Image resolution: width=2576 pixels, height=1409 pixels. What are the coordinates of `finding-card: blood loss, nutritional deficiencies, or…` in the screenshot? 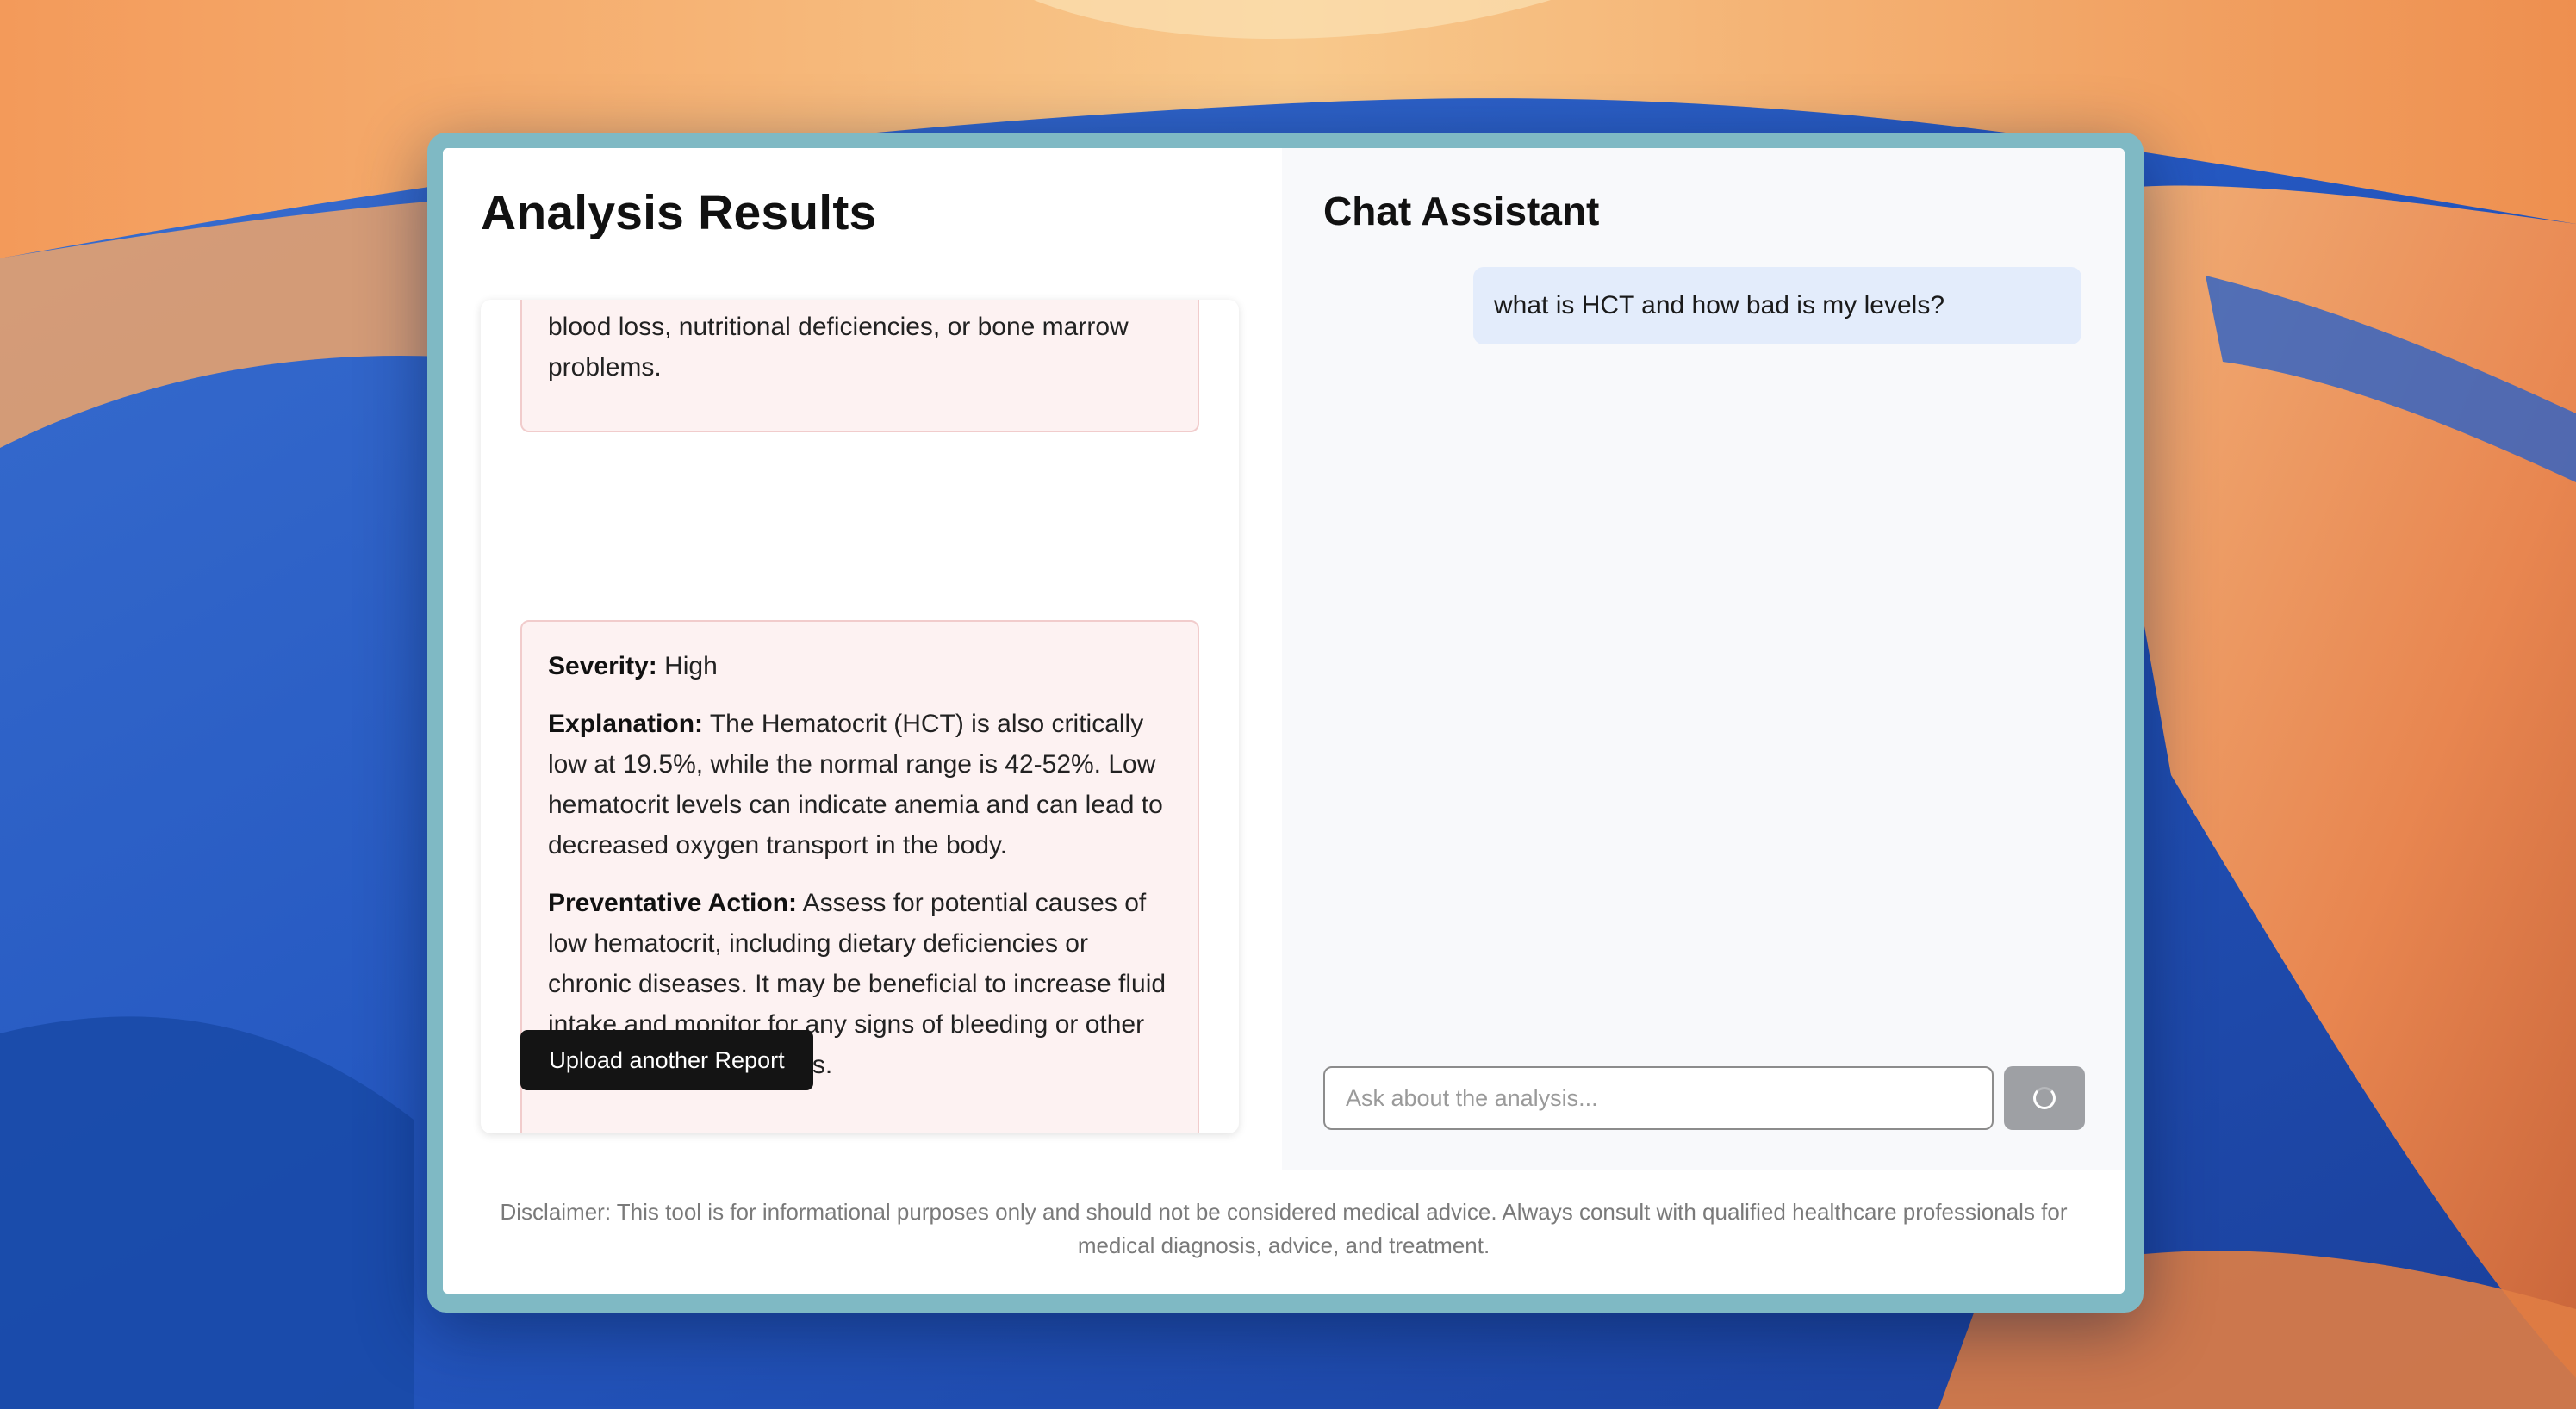 It's located at (860, 366).